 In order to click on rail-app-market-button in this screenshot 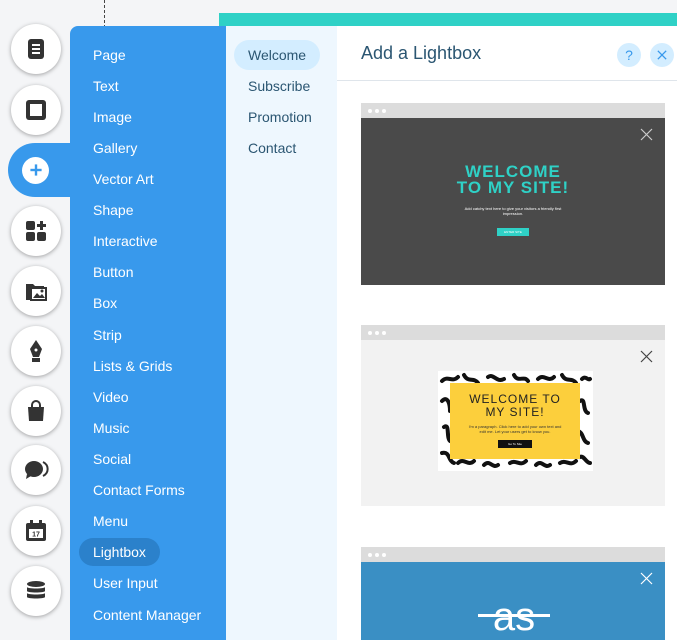, I will do `click(36, 231)`.